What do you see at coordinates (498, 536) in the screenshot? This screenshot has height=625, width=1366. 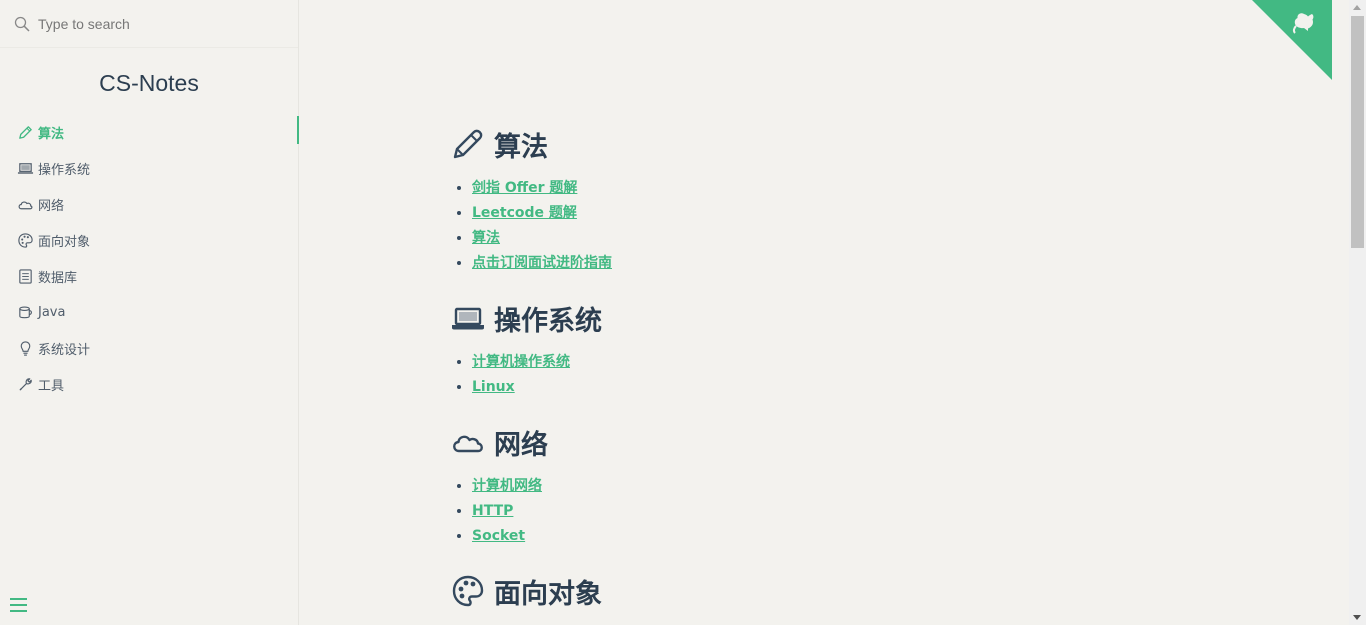 I see `link-socket: Socket` at bounding box center [498, 536].